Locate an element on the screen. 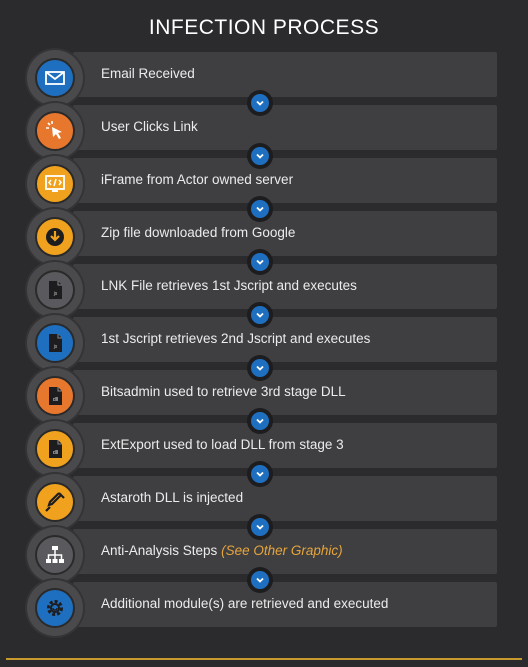  gear-icon is located at coordinates (55, 608).